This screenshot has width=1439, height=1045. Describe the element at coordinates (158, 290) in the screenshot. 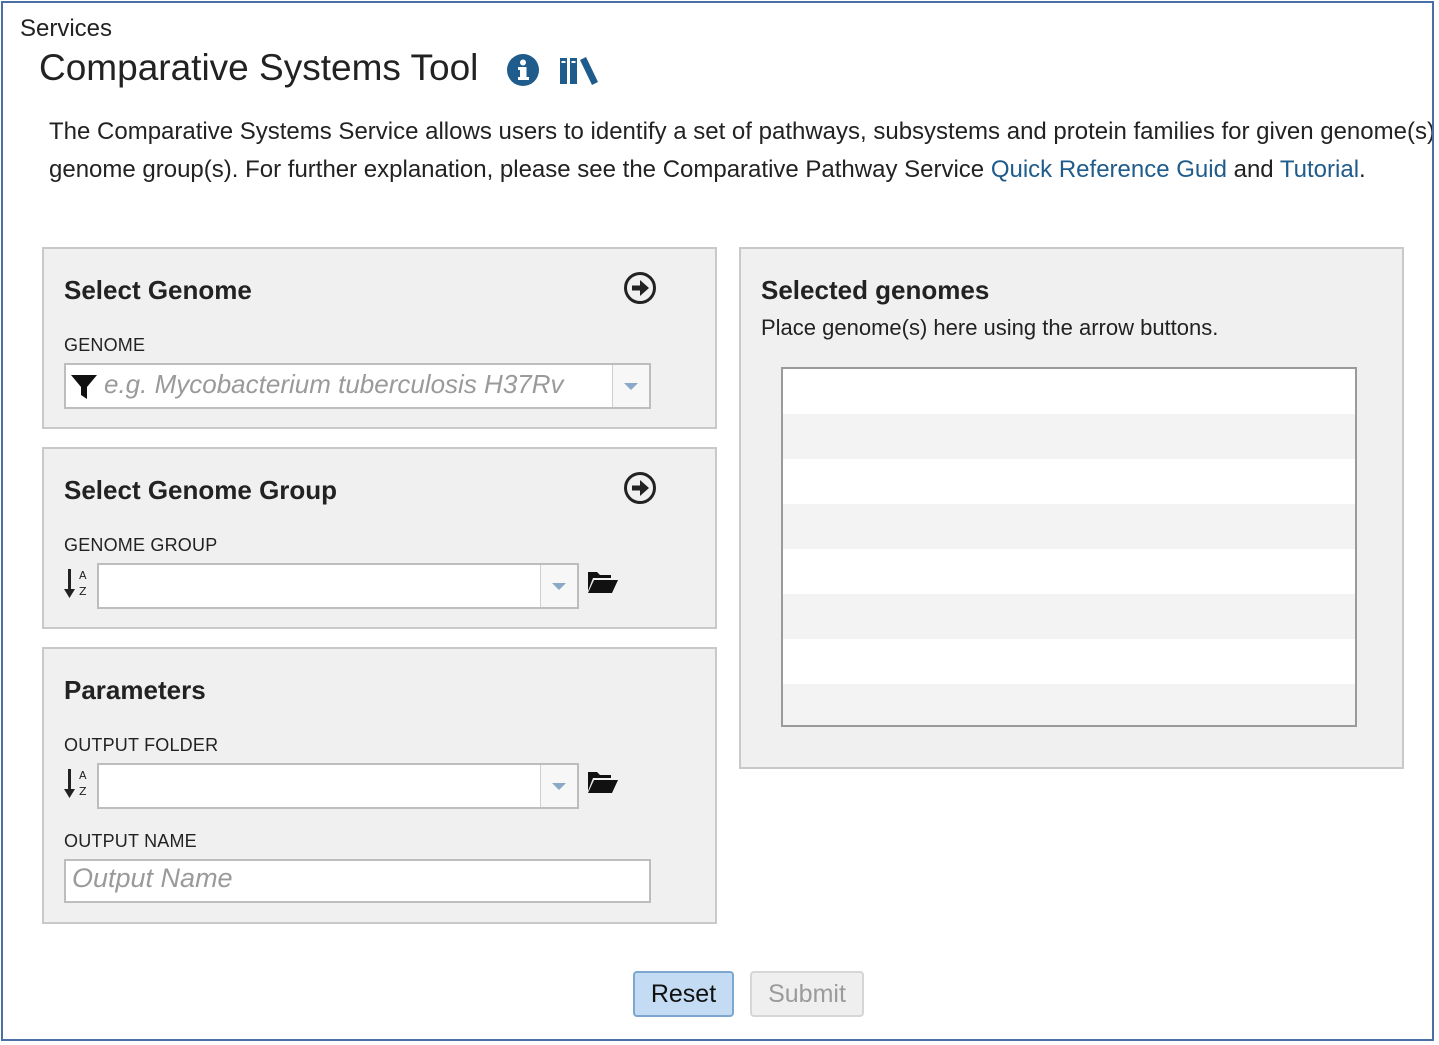

I see `select-genome-title: Select Genome` at that location.